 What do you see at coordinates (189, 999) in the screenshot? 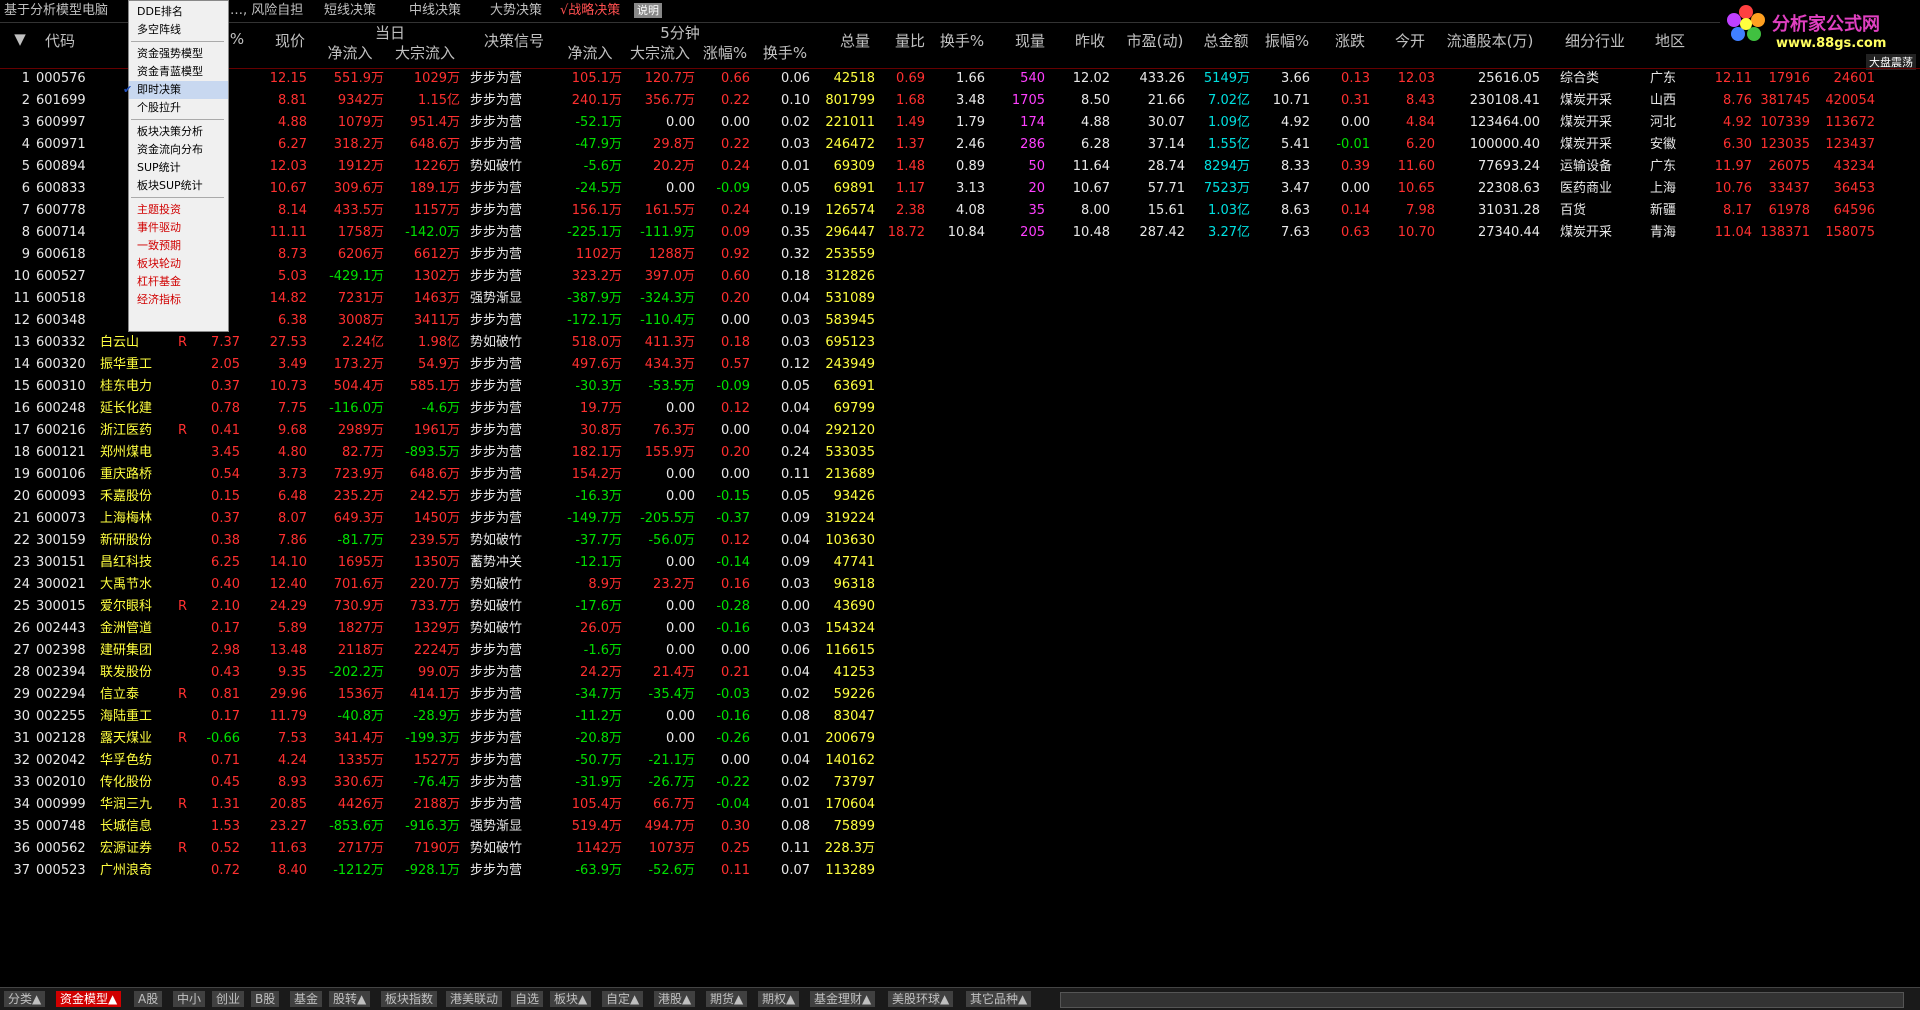
I see `bottom-tab: 中小` at bounding box center [189, 999].